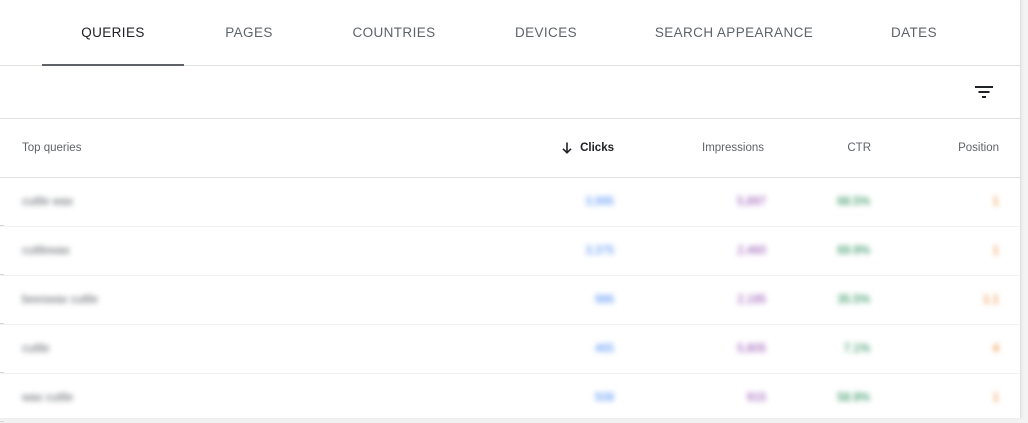 This screenshot has height=423, width=1028. Describe the element at coordinates (756, 398) in the screenshot. I see `impressions-cell: 915` at that location.